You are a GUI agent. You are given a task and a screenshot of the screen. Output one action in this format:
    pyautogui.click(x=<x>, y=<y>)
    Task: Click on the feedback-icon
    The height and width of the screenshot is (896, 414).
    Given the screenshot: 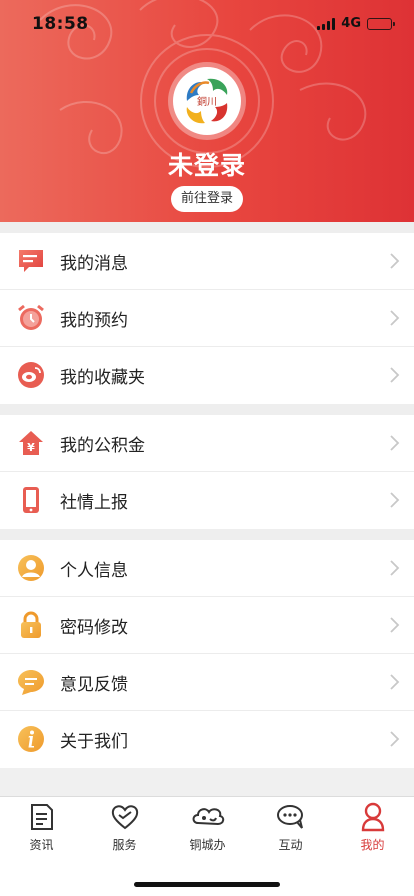 What is the action you would take?
    pyautogui.click(x=31, y=682)
    